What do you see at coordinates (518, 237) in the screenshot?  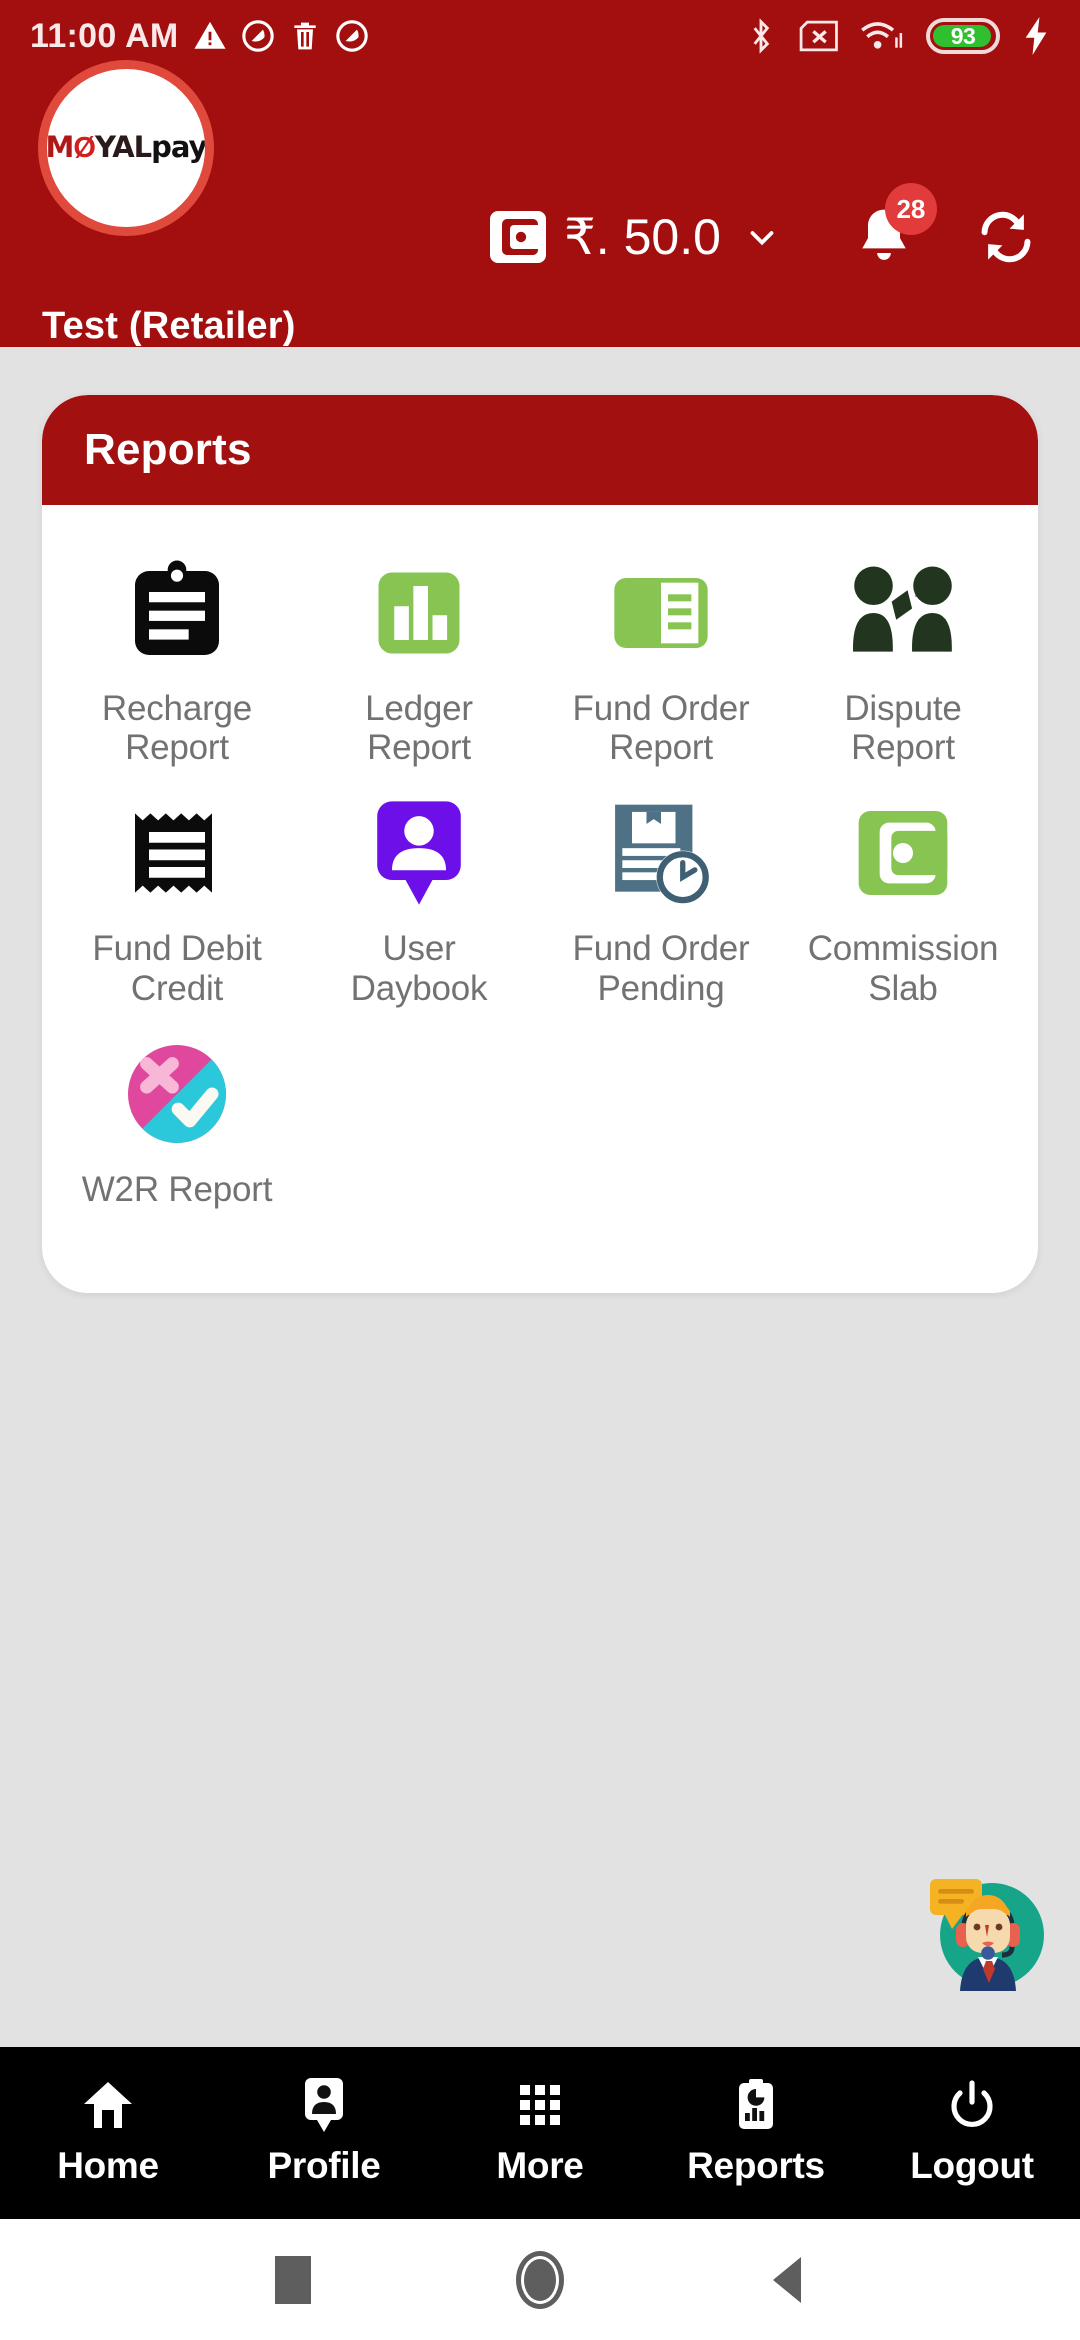 I see `wallet-icon` at bounding box center [518, 237].